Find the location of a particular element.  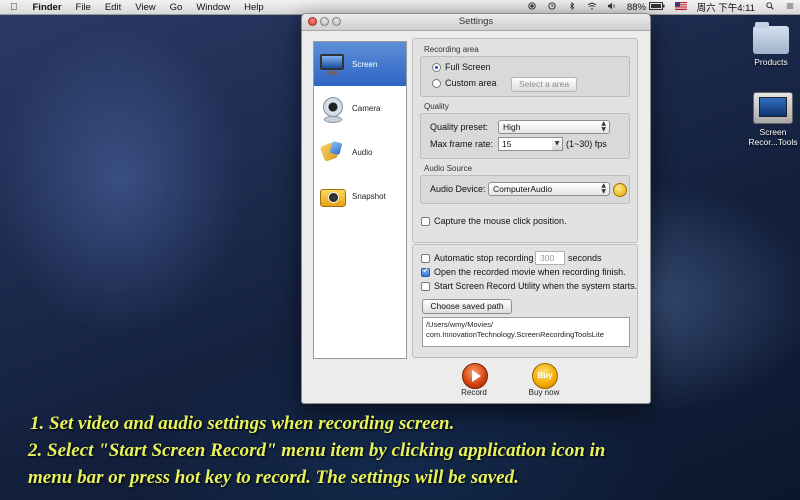

sidebar-item-screen: Screen is located at coordinates (360, 64).